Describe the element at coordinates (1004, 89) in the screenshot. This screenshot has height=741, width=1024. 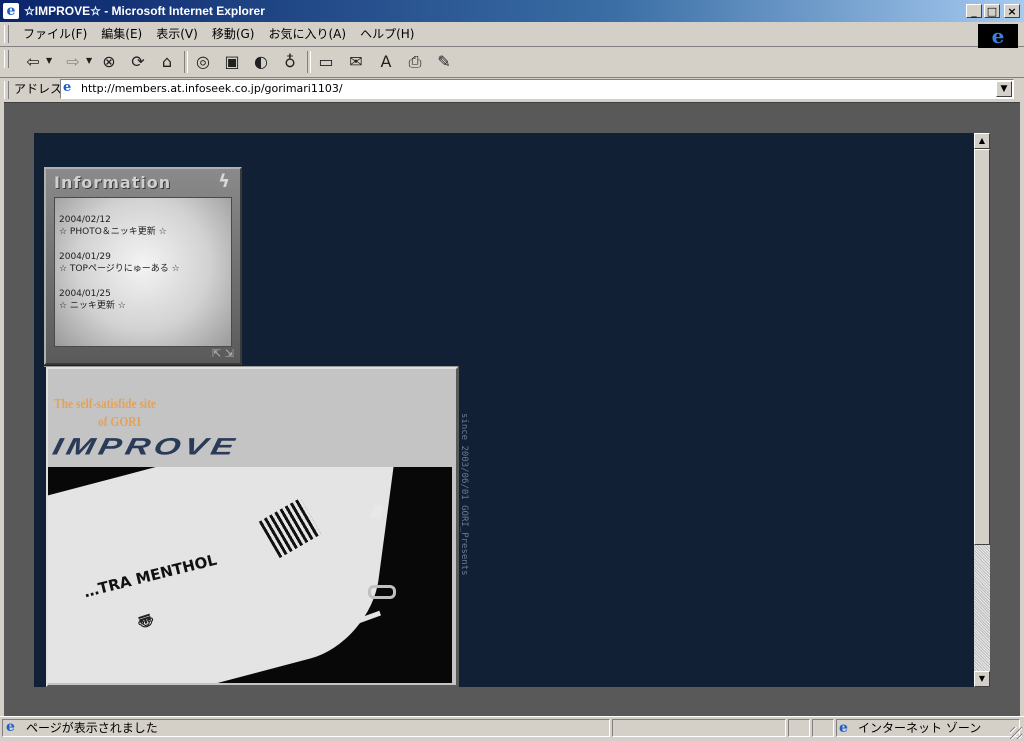
I see `address-dropdown-icon: ▼` at that location.